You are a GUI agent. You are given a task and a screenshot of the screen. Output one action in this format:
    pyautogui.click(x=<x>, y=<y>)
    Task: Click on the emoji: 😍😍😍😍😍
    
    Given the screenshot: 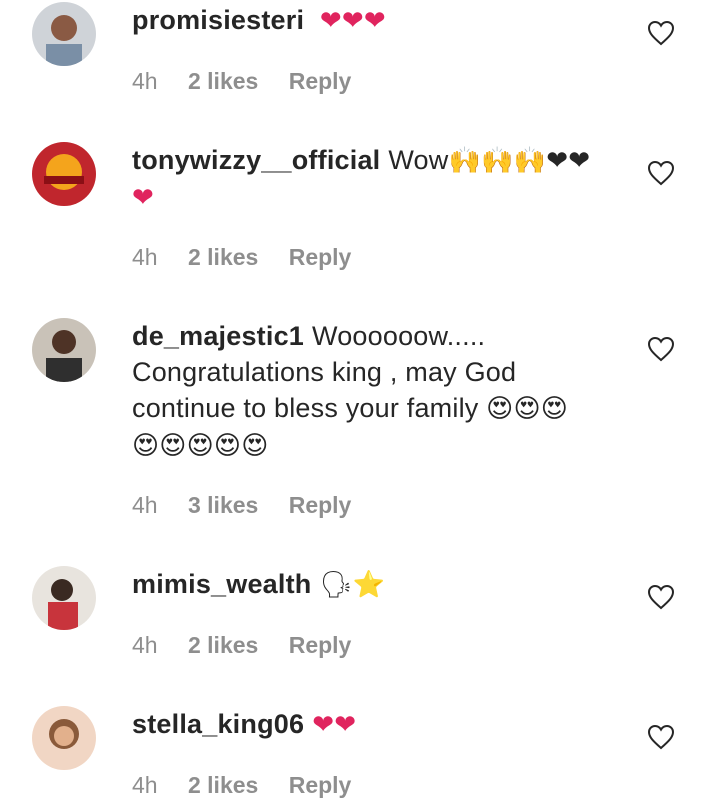 What is the action you would take?
    pyautogui.click(x=200, y=446)
    